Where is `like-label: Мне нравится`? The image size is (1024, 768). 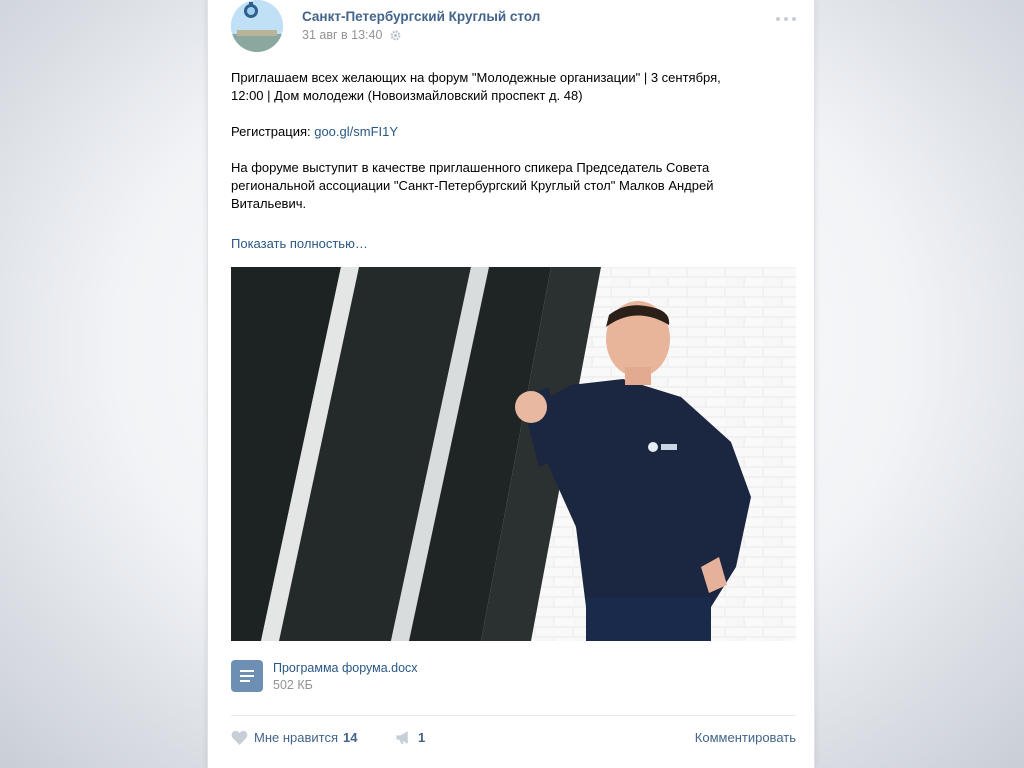
like-label: Мне нравится is located at coordinates (296, 738).